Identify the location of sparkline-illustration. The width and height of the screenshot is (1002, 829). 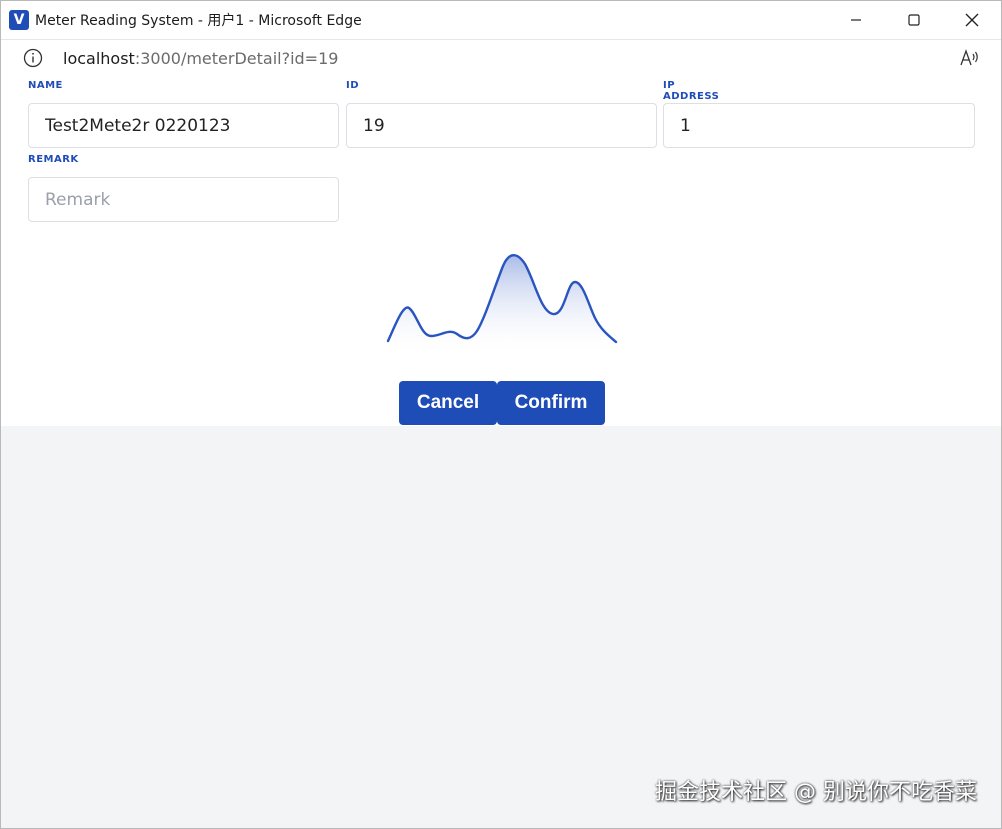
(502, 305).